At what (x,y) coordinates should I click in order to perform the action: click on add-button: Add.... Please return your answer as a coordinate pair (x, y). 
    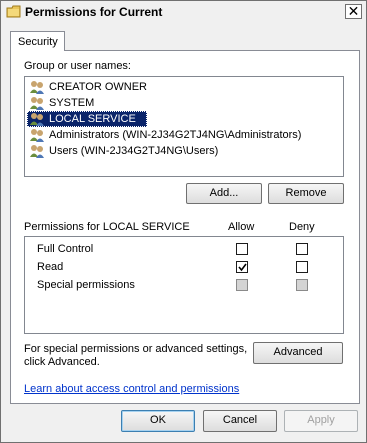
    Looking at the image, I should click on (224, 193).